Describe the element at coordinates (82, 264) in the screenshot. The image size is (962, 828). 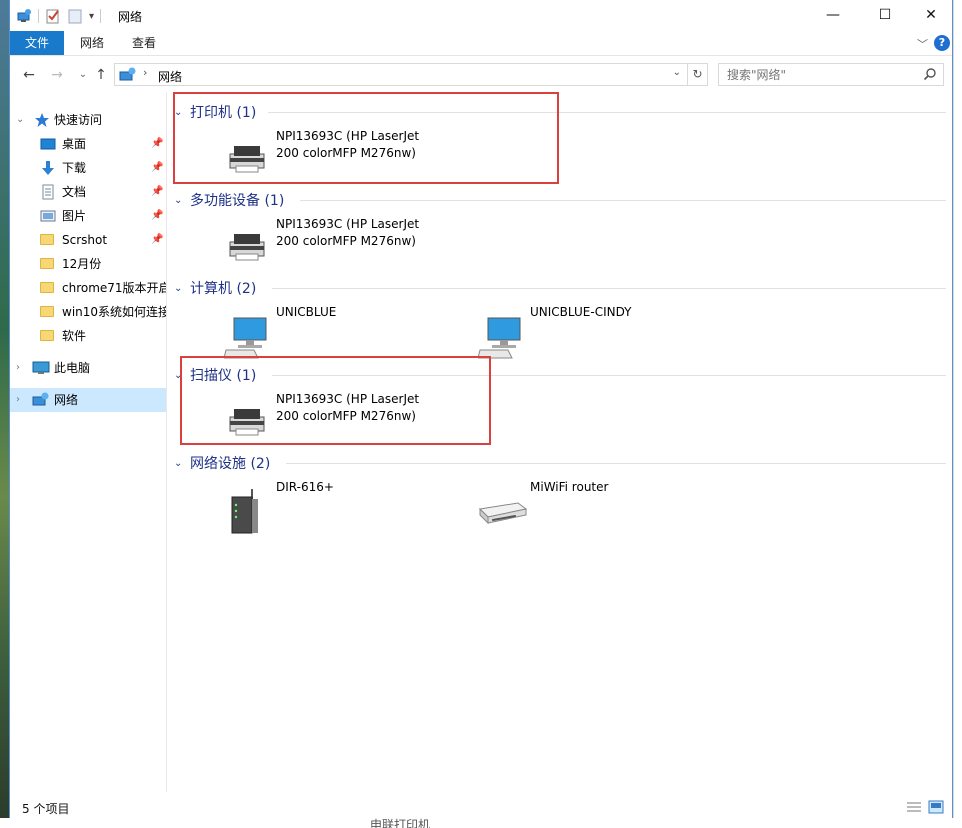
I see `sidebar-item-label: 12月份` at that location.